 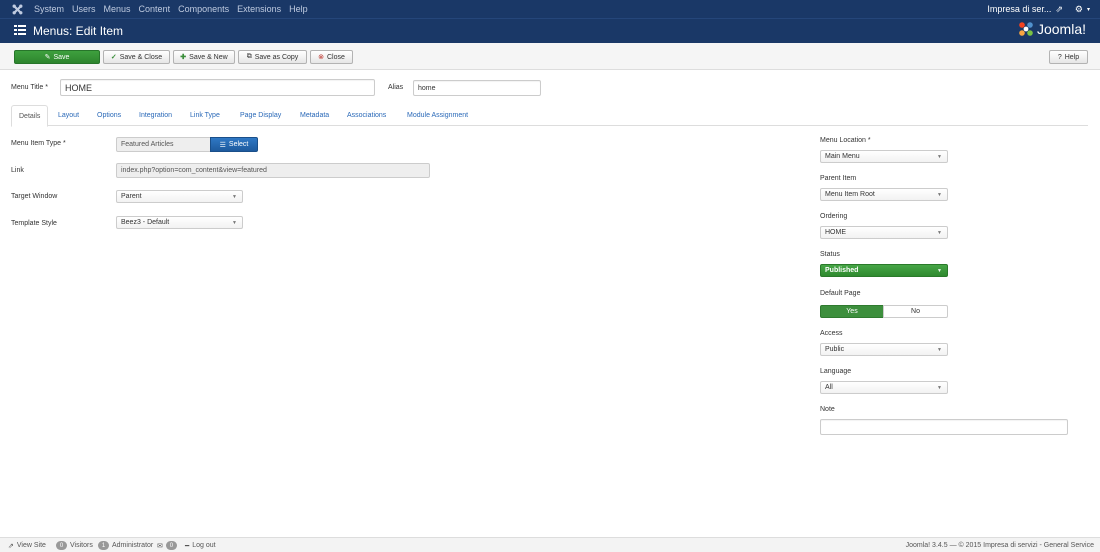 I want to click on external-link-icon: ⇗, so click(x=1059, y=9).